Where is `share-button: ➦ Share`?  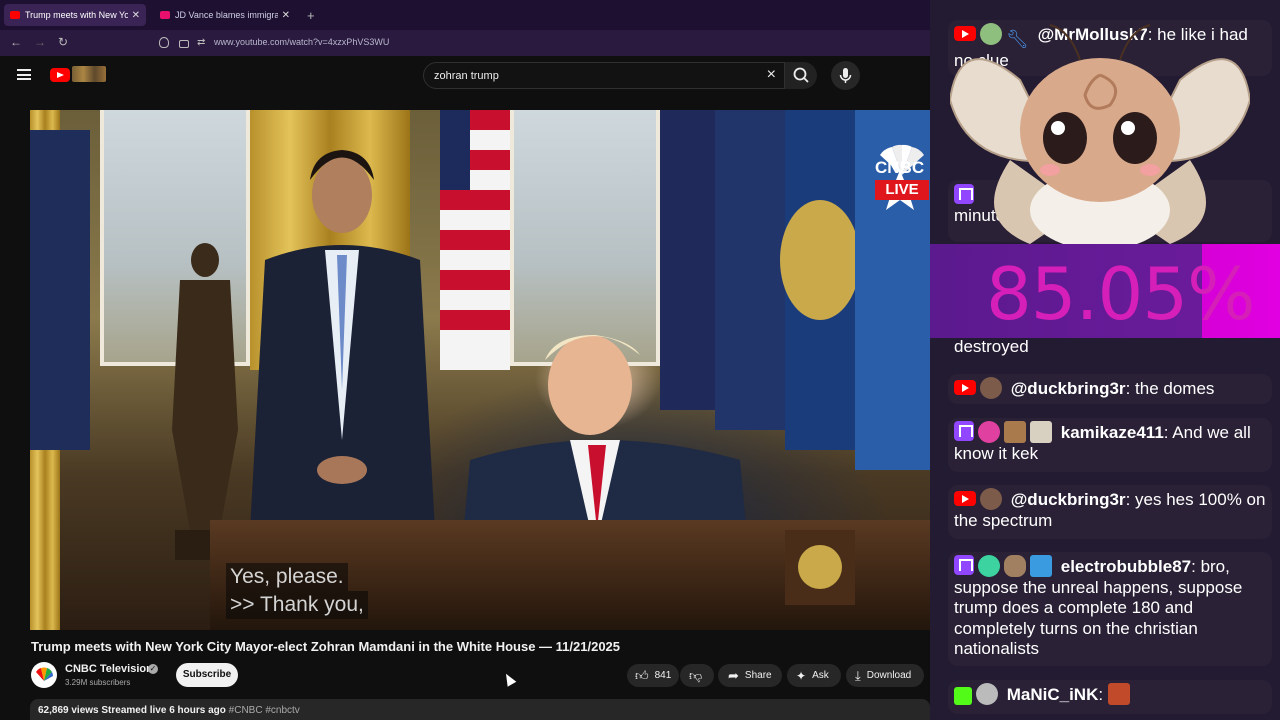
share-button: ➦ Share is located at coordinates (750, 675).